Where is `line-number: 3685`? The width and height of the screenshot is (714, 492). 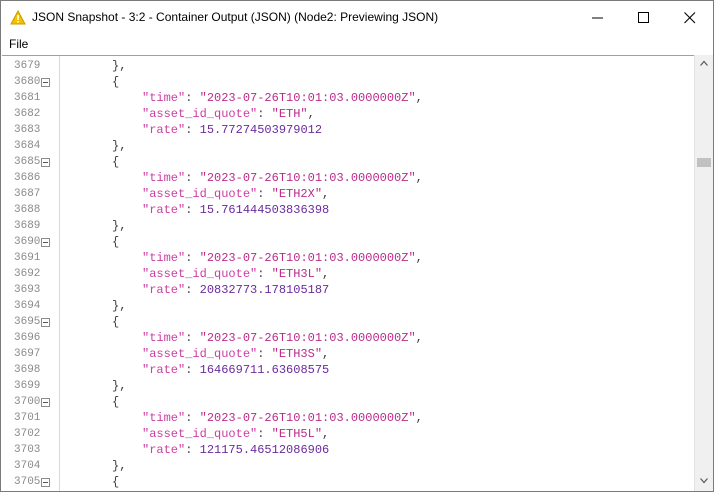
line-number: 3685 is located at coordinates (27, 162).